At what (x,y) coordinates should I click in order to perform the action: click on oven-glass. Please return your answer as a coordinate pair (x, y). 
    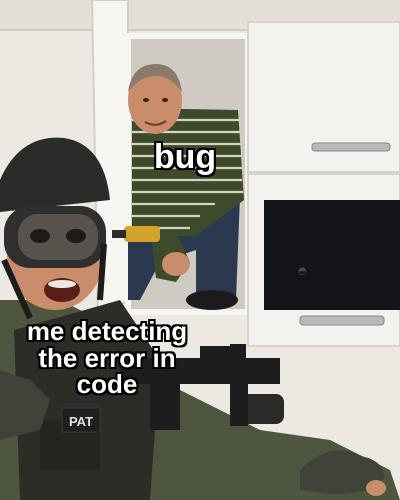
    Looking at the image, I should click on (332, 255).